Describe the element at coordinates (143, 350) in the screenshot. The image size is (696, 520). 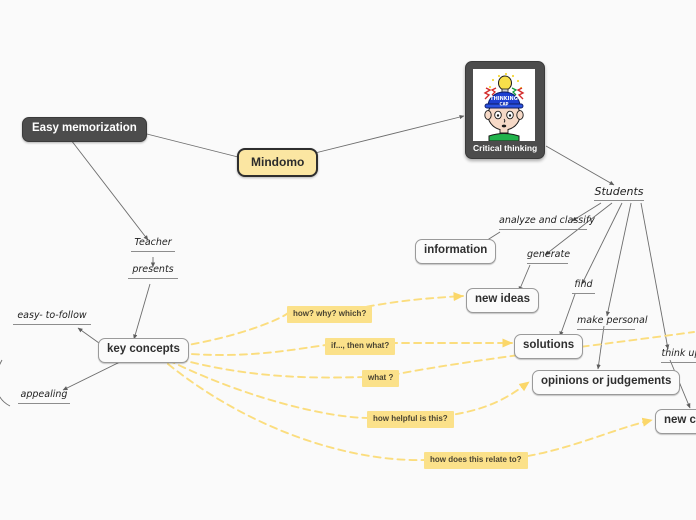
I see `topic-key-concepts: key concepts` at that location.